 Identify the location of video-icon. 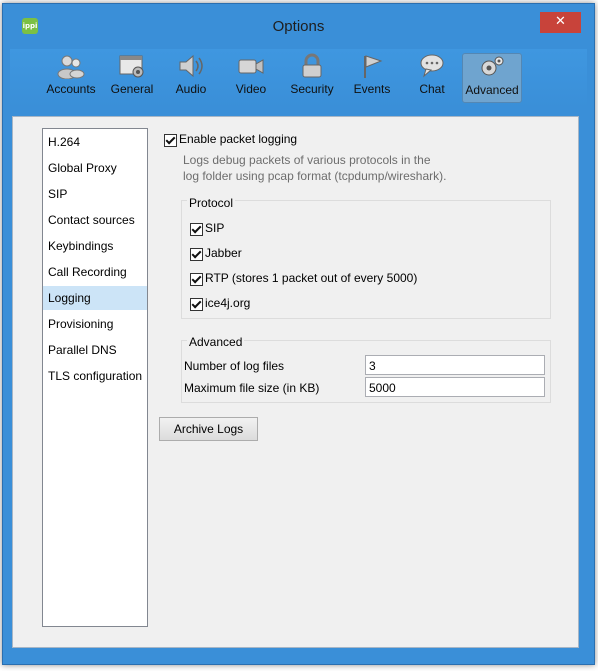
(251, 66).